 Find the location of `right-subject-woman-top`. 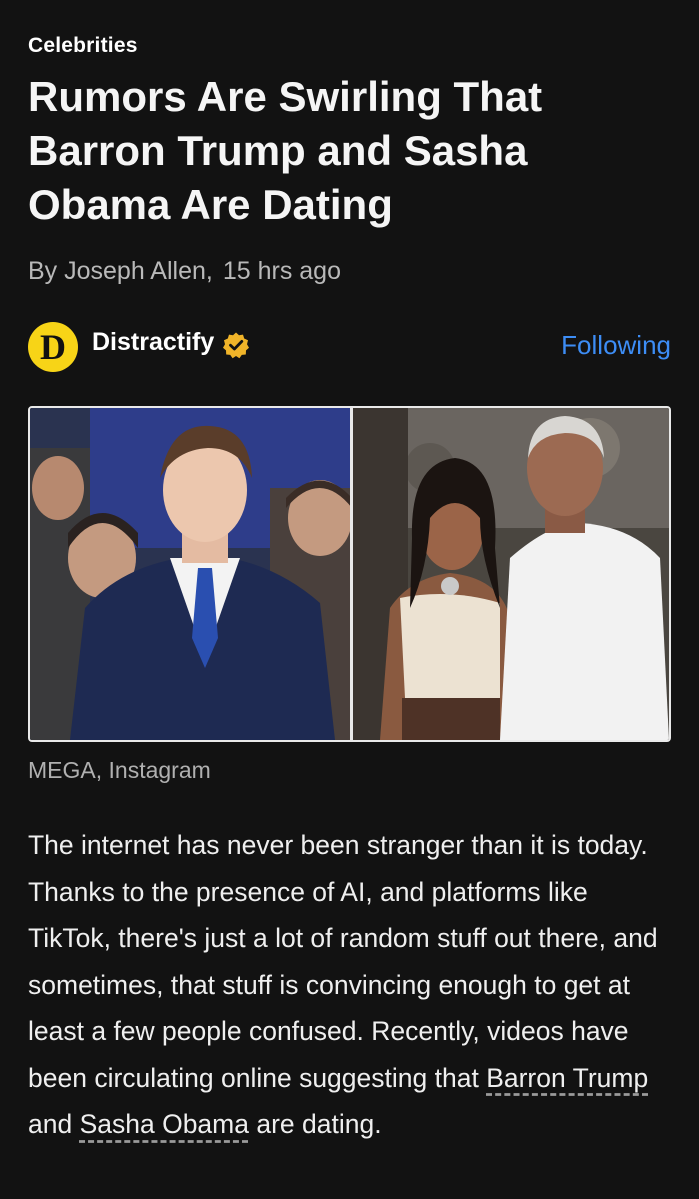

right-subject-woman-top is located at coordinates (450, 646).